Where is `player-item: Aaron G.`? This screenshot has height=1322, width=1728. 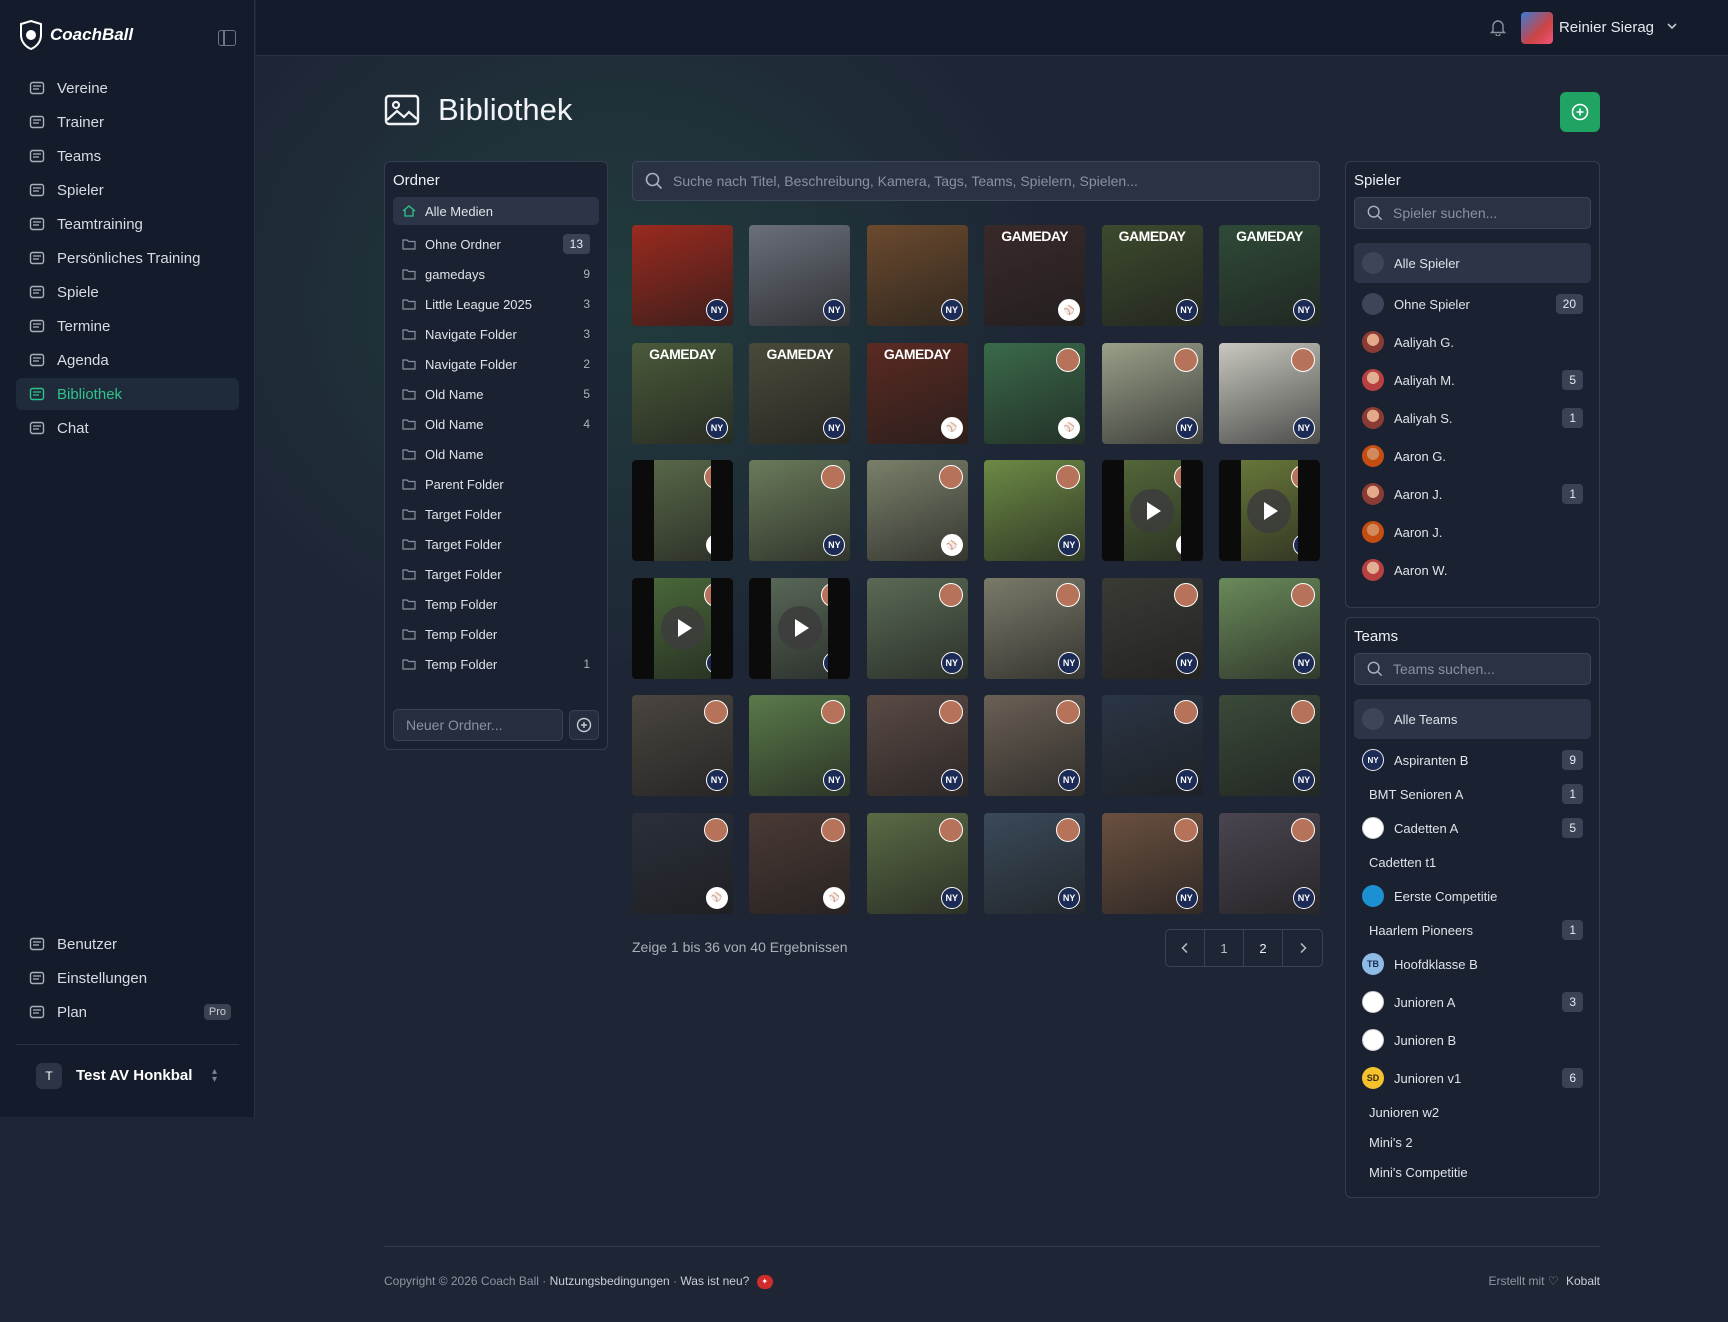
player-item: Aaron G. is located at coordinates (1472, 456).